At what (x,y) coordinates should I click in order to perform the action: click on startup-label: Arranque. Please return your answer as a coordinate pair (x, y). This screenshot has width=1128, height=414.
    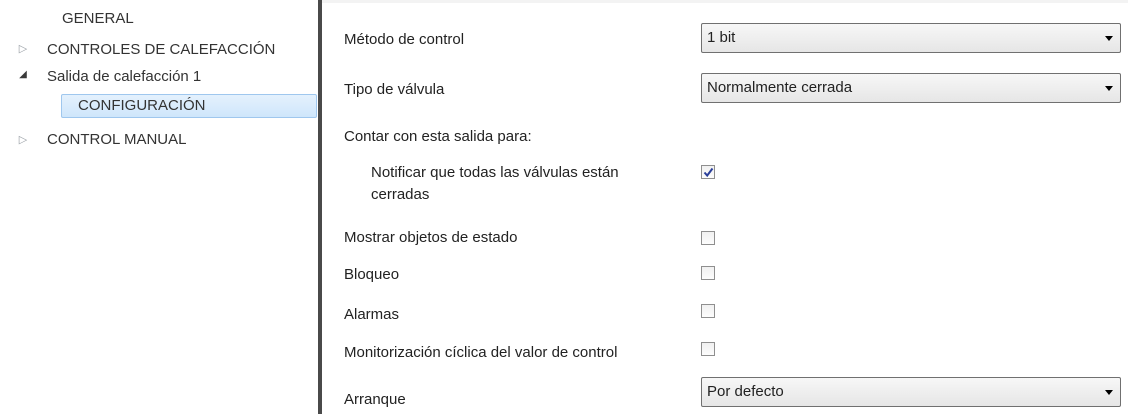
    Looking at the image, I should click on (375, 399).